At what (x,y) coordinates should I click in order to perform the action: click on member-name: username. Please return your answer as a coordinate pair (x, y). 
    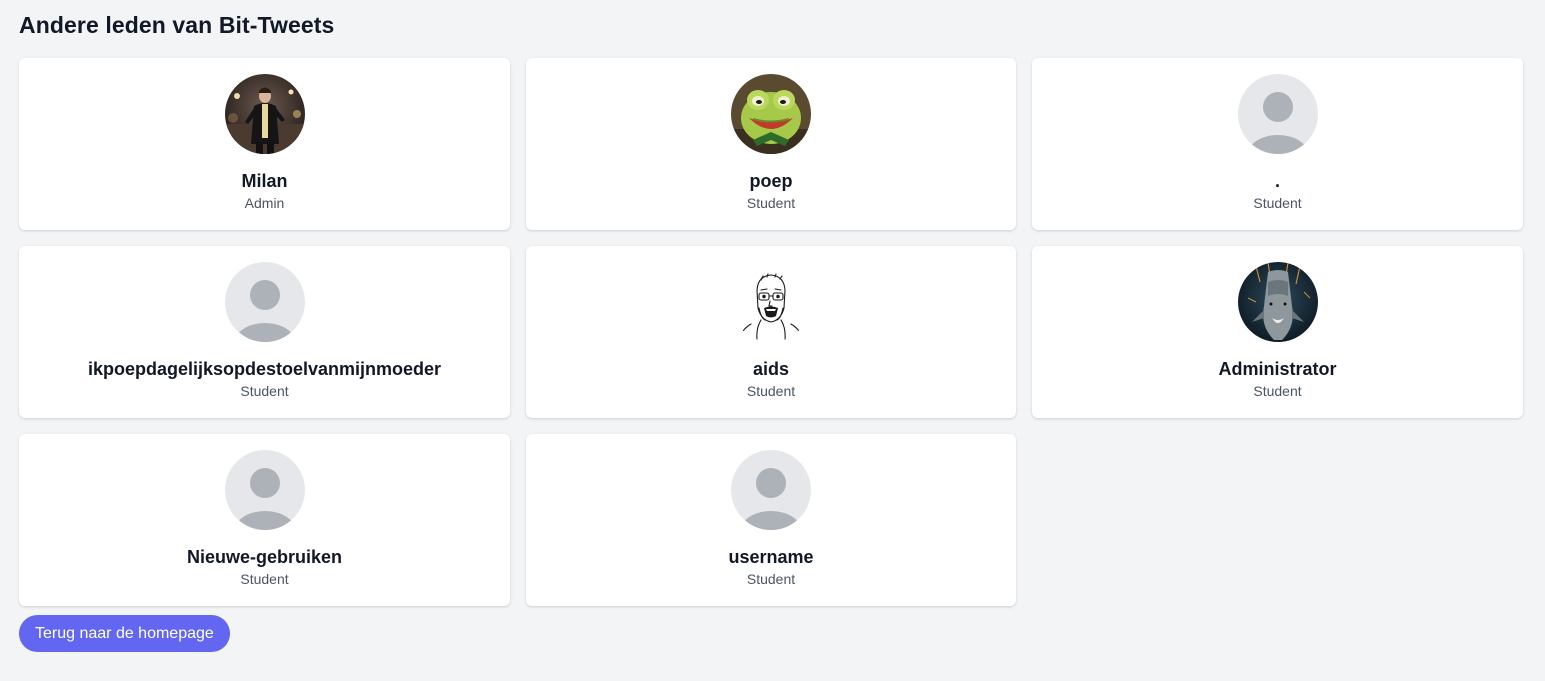
    Looking at the image, I should click on (771, 557).